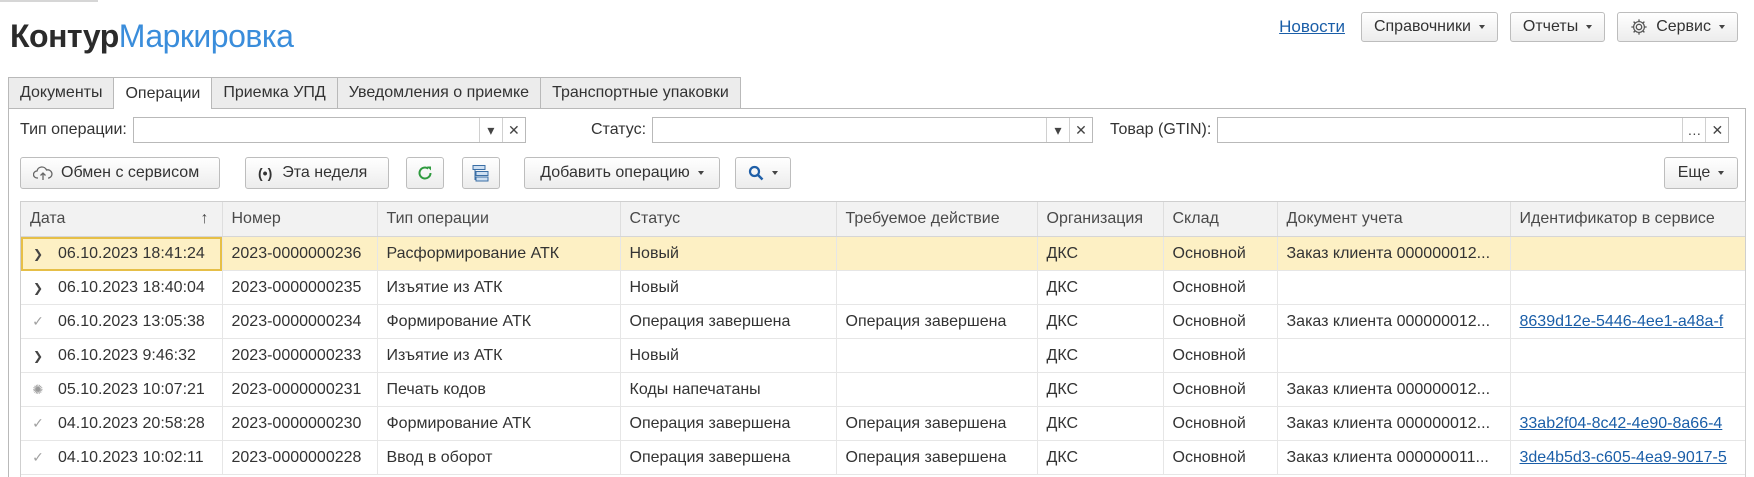 This screenshot has height=477, width=1754. I want to click on goods-input: … ✕, so click(1473, 130).